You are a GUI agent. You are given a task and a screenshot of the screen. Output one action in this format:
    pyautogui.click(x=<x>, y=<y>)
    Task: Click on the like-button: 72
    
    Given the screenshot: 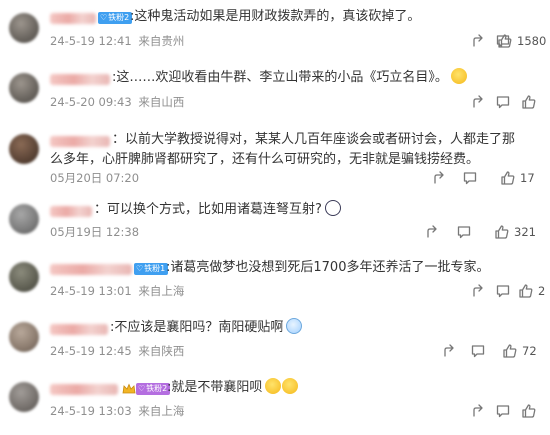 What is the action you would take?
    pyautogui.click(x=519, y=351)
    